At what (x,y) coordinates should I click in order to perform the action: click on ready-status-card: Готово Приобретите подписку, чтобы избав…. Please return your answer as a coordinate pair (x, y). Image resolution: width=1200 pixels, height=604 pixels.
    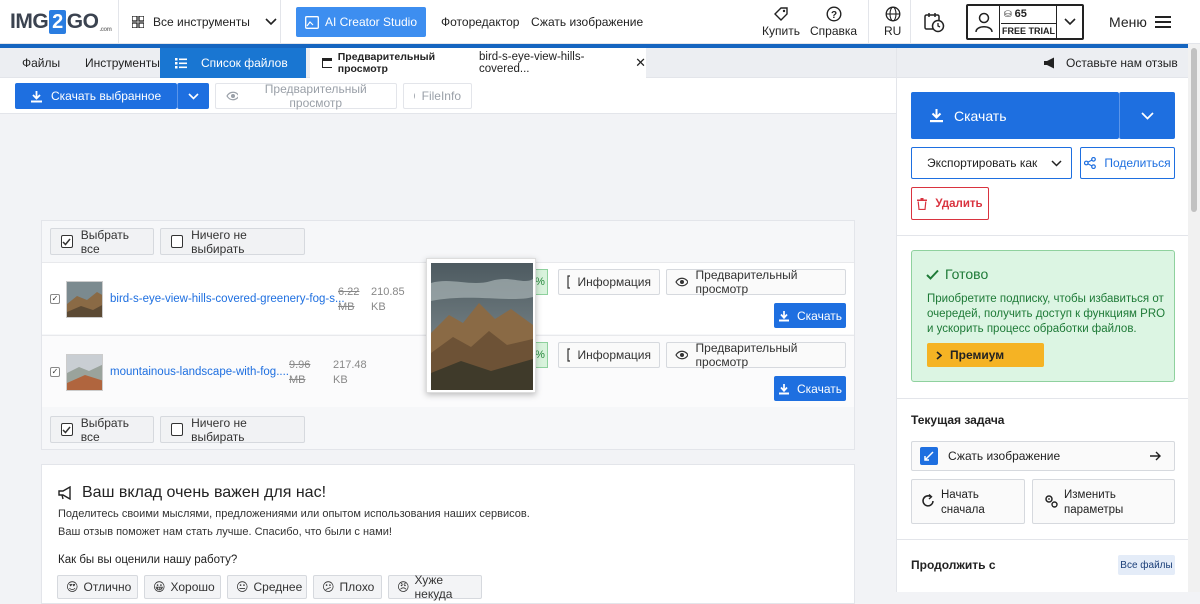
    Looking at the image, I should click on (1043, 316).